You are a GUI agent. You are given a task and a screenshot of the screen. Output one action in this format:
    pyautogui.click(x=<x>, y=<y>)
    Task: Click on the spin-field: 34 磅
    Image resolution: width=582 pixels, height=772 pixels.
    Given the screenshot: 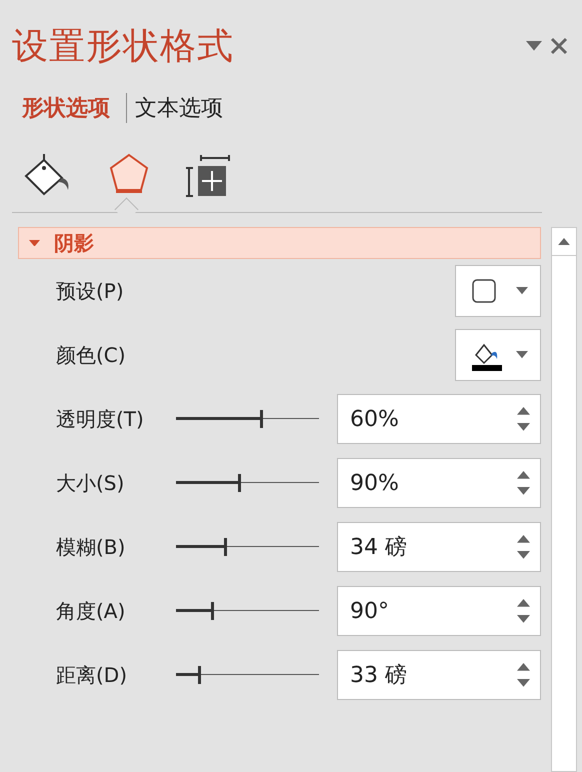 What is the action you would take?
    pyautogui.click(x=439, y=547)
    